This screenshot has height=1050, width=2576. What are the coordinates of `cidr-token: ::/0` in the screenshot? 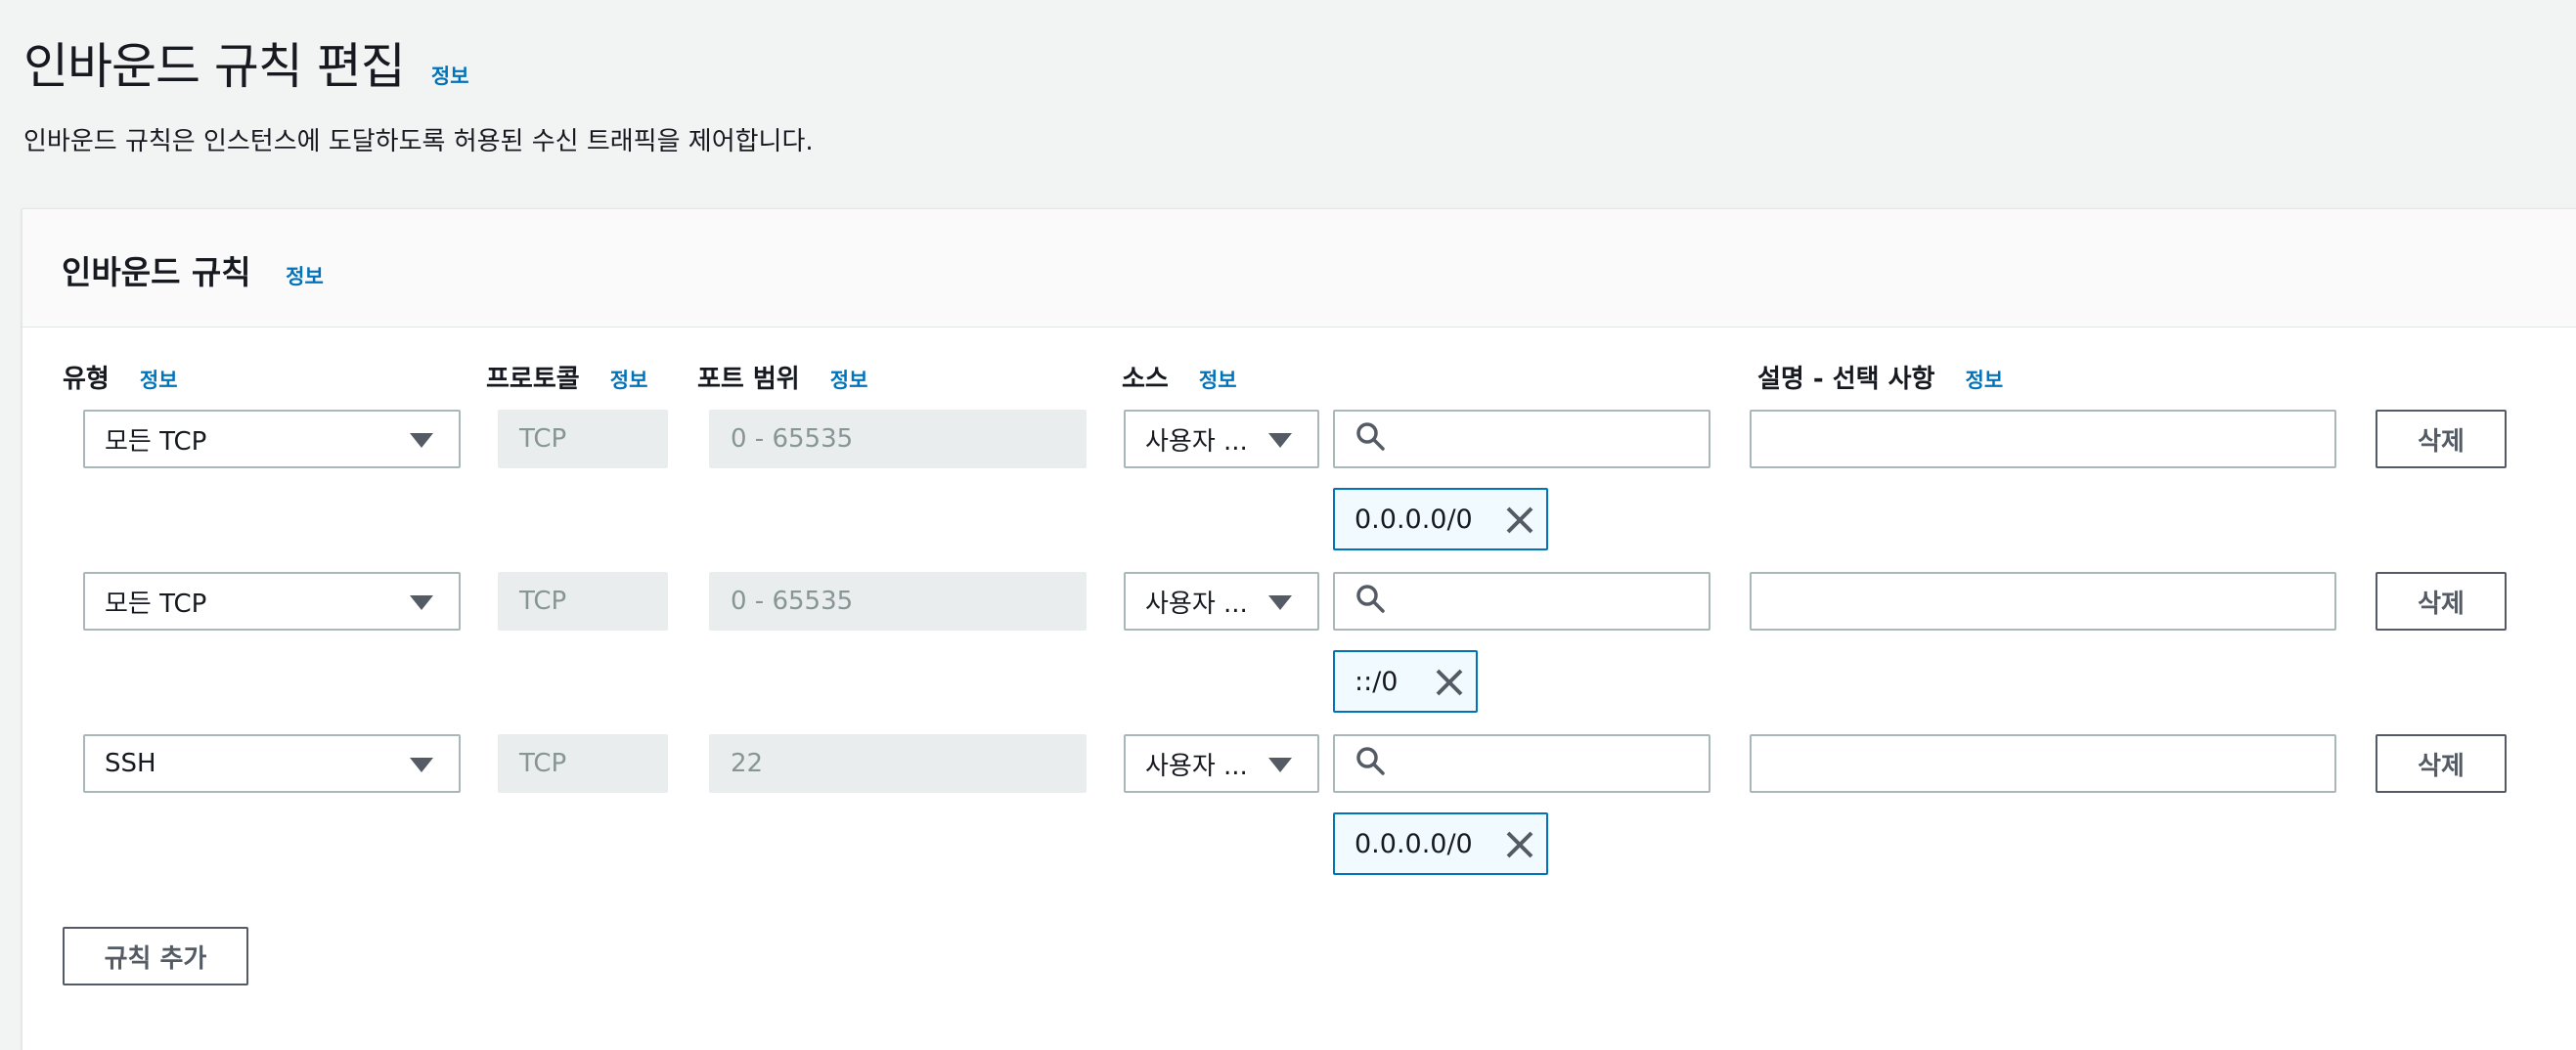 It's located at (1405, 682).